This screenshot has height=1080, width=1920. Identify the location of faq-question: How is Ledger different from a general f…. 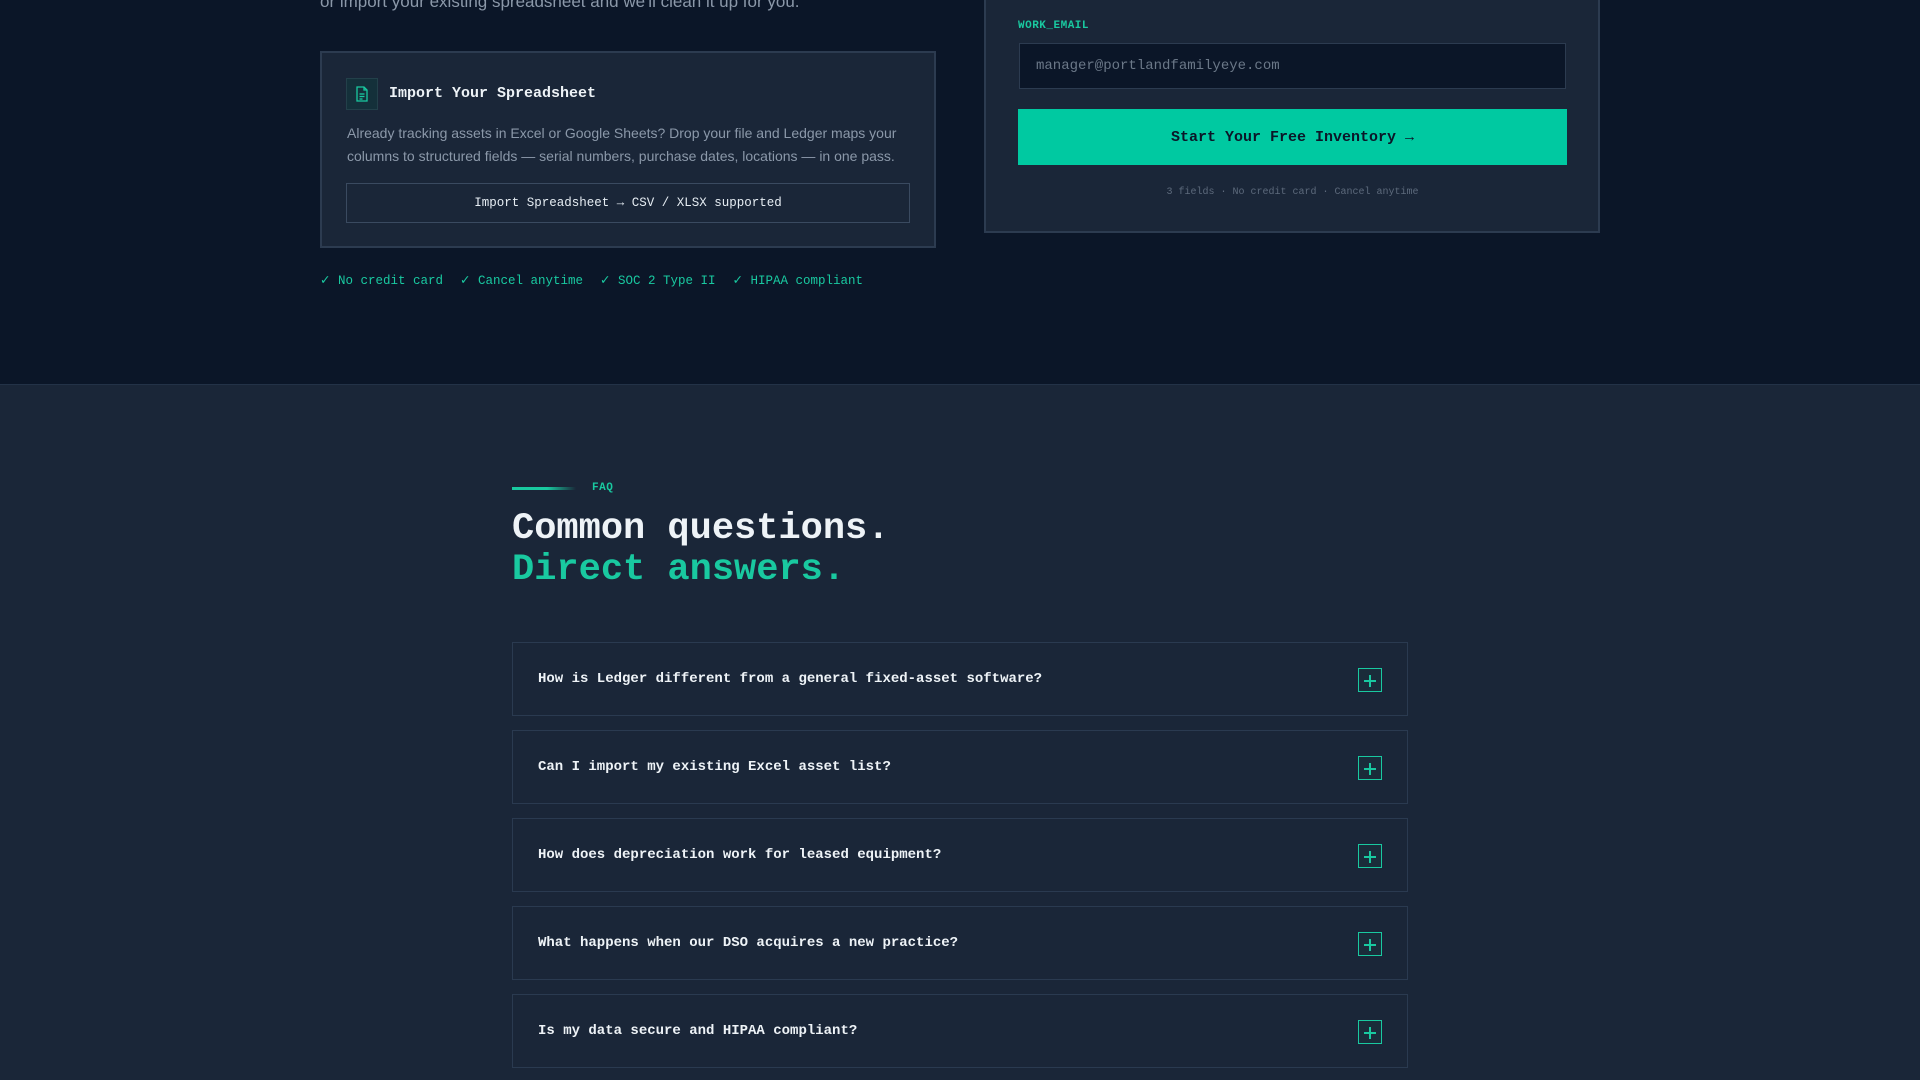
(790, 679).